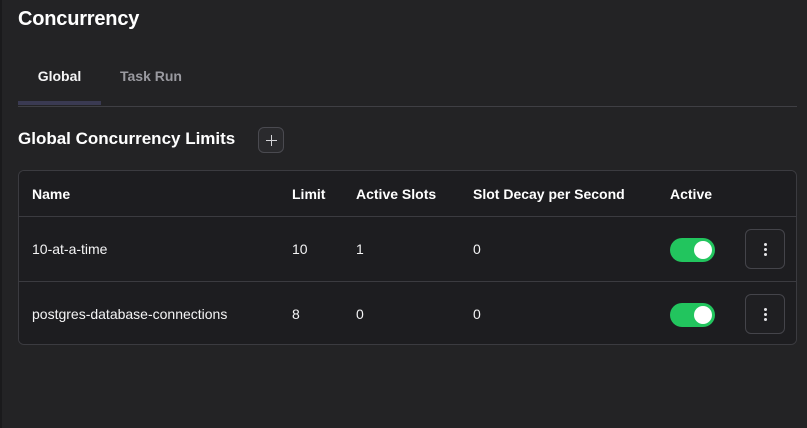  I want to click on add-limit-button, so click(271, 140).